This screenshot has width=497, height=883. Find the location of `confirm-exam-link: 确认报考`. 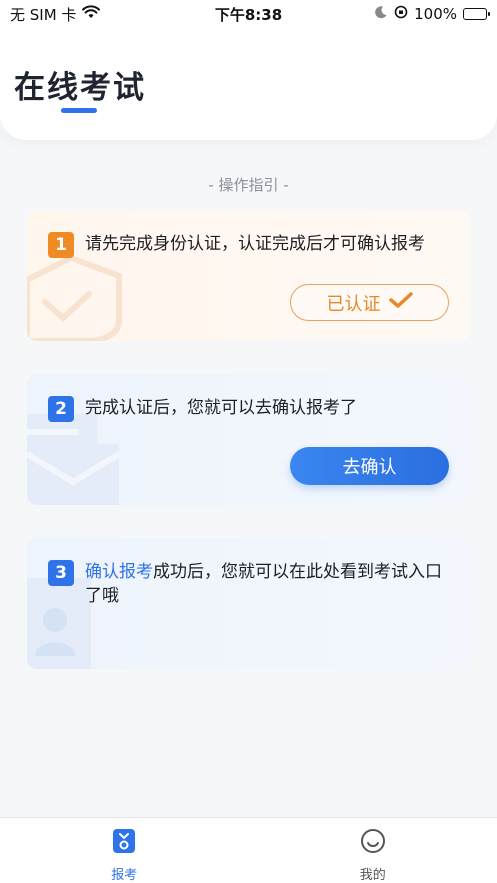

confirm-exam-link: 确认报考 is located at coordinates (119, 572).